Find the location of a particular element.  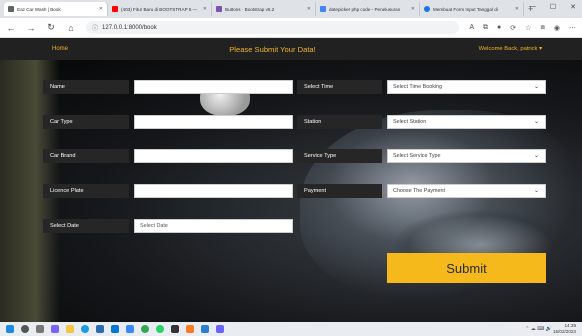

tab-label: (403) Fitur Baru di BOOTSTRAP 5 — is located at coordinates (159, 9).